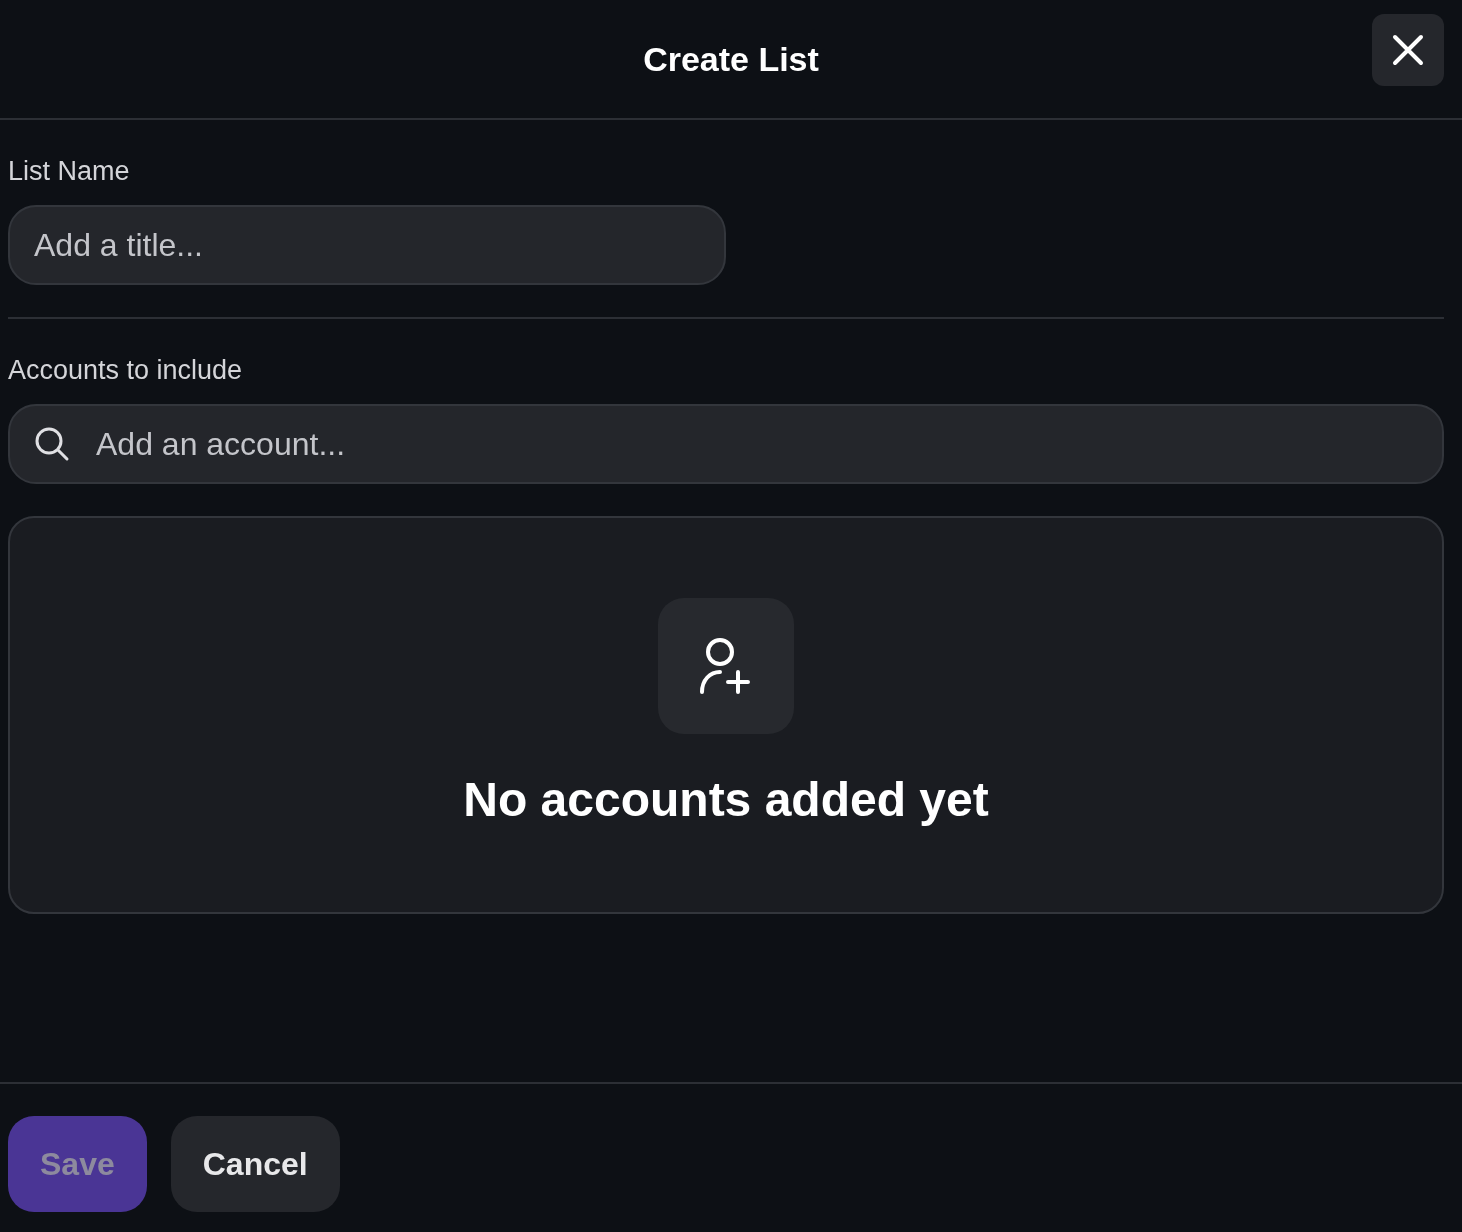  I want to click on close-button, so click(1408, 50).